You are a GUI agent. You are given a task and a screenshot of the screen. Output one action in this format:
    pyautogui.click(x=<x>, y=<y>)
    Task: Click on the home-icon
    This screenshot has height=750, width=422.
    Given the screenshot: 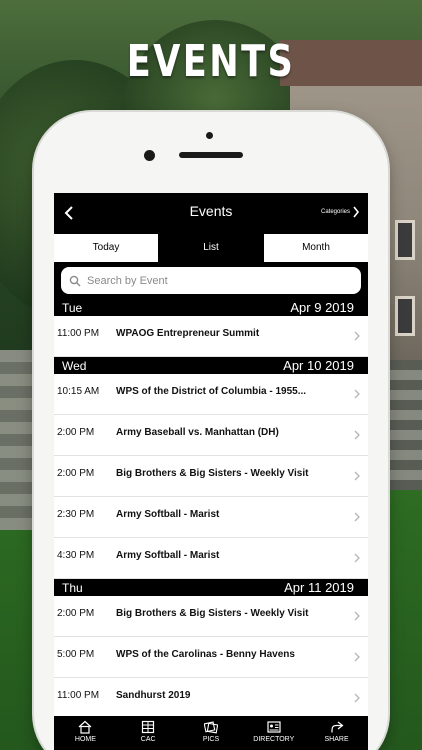 What is the action you would take?
    pyautogui.click(x=85, y=727)
    